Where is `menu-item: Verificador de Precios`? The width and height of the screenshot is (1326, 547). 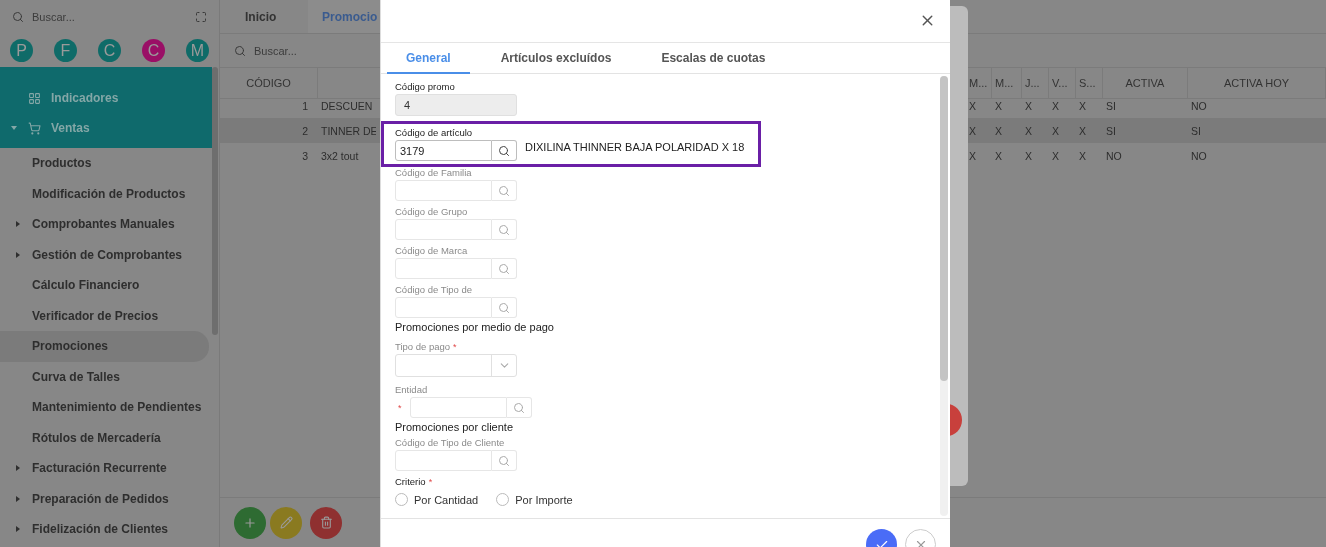 menu-item: Verificador de Precios is located at coordinates (104, 315).